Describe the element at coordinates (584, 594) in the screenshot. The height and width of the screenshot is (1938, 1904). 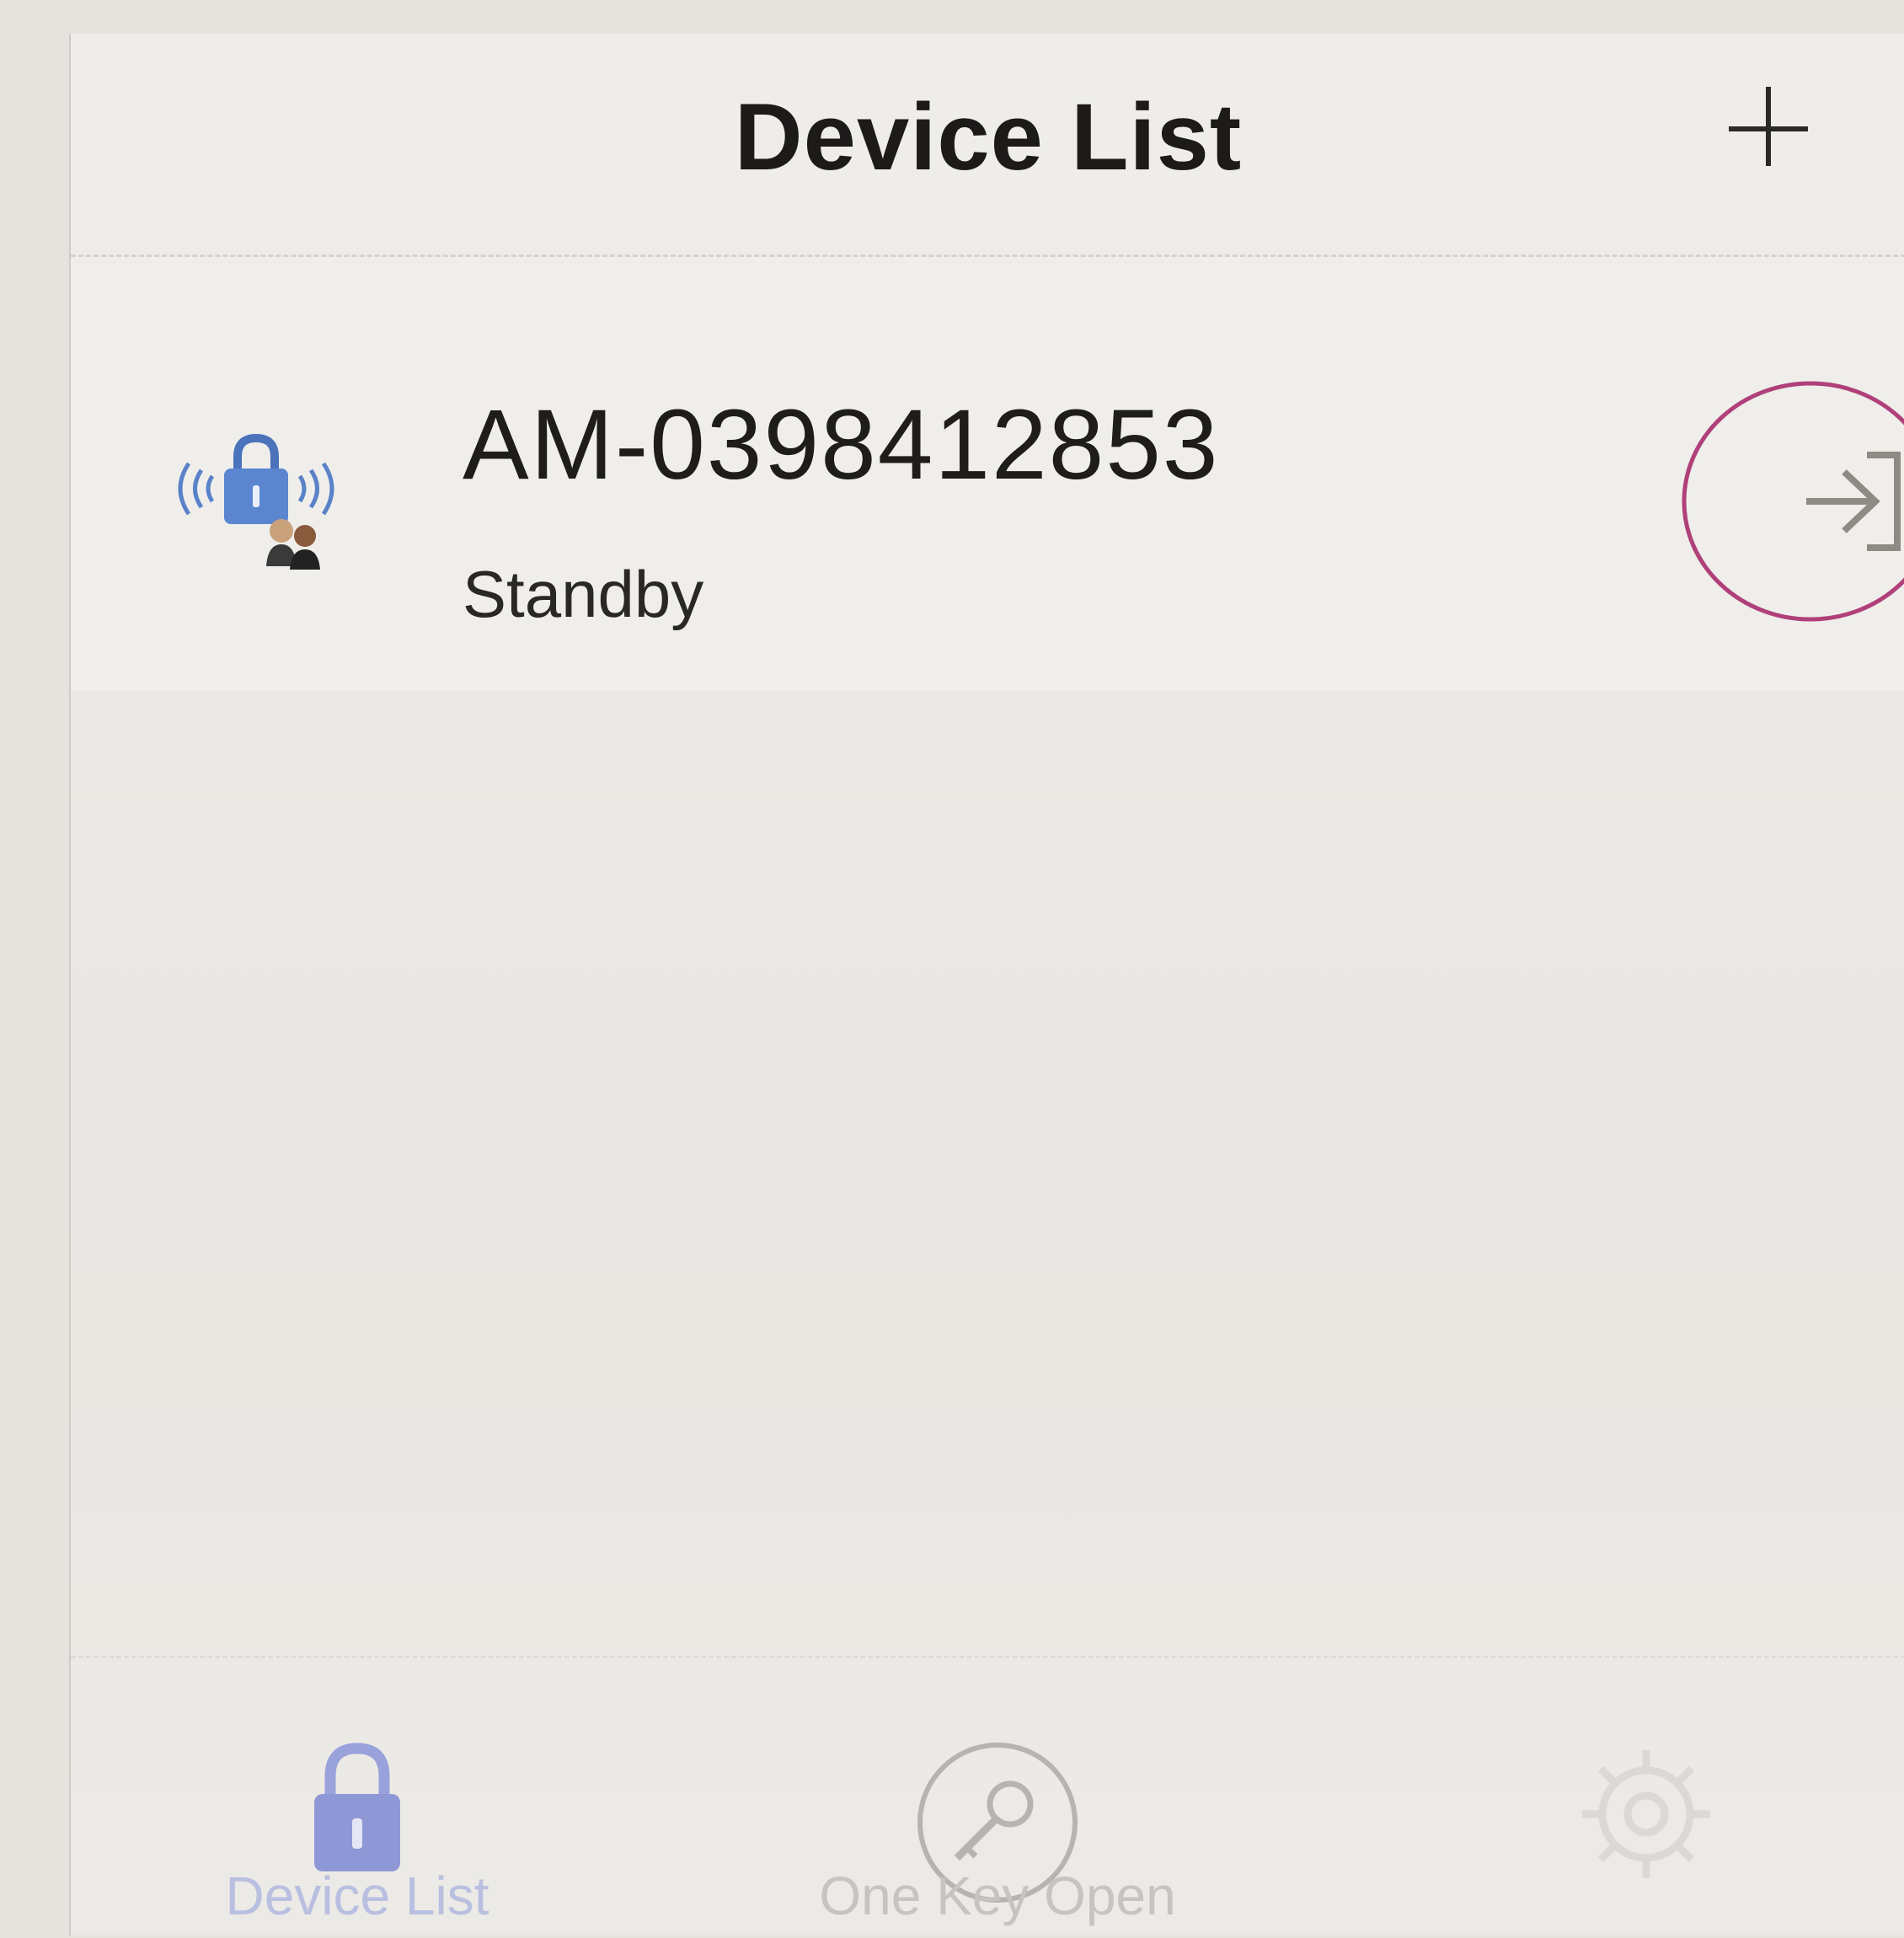
I see `device-status: Standby` at that location.